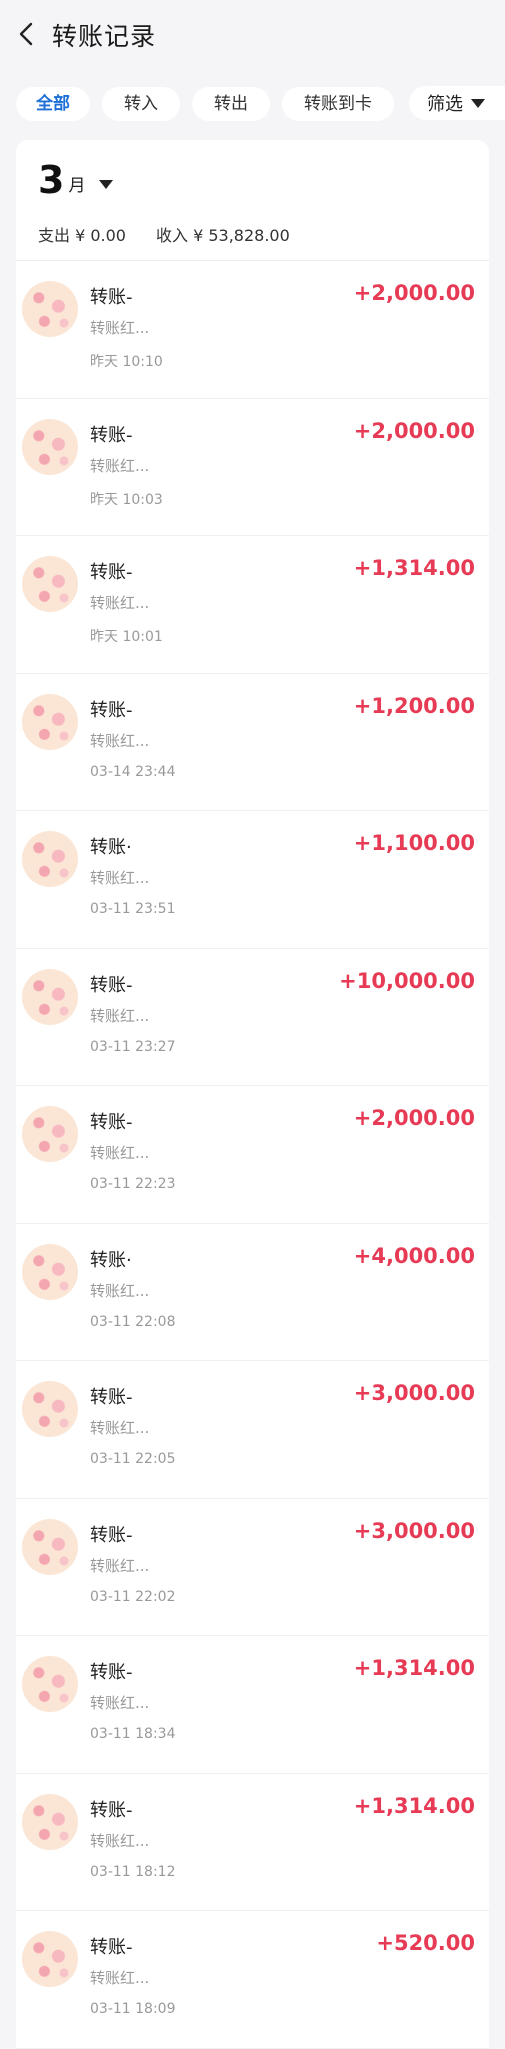  I want to click on transaction-row: 转账- 转账红... 03-11 22:02 +3,000.00, so click(252, 1568).